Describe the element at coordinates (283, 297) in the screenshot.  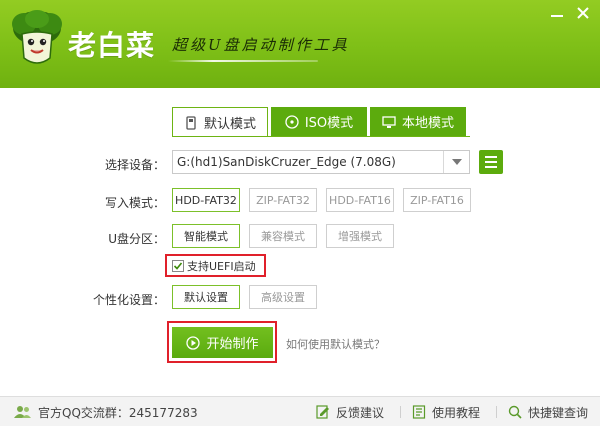
I see `personalize-advanced: 高级设置` at that location.